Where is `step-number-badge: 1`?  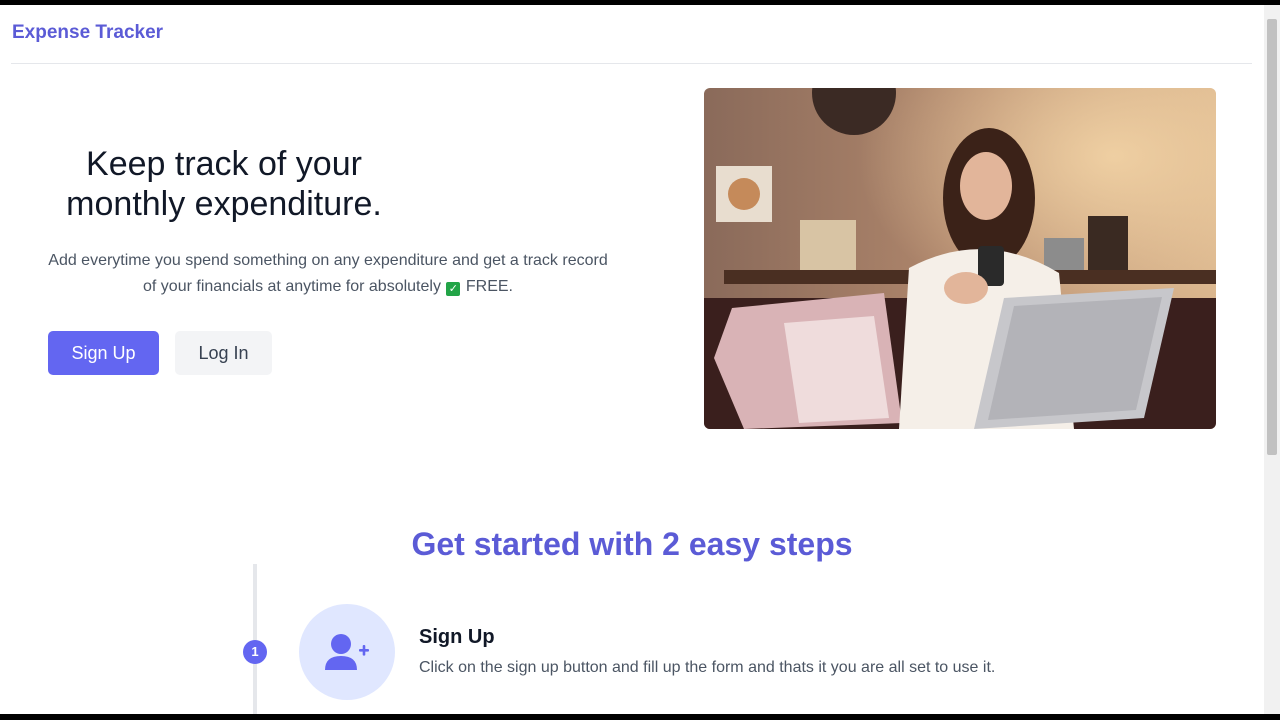 step-number-badge: 1 is located at coordinates (255, 652).